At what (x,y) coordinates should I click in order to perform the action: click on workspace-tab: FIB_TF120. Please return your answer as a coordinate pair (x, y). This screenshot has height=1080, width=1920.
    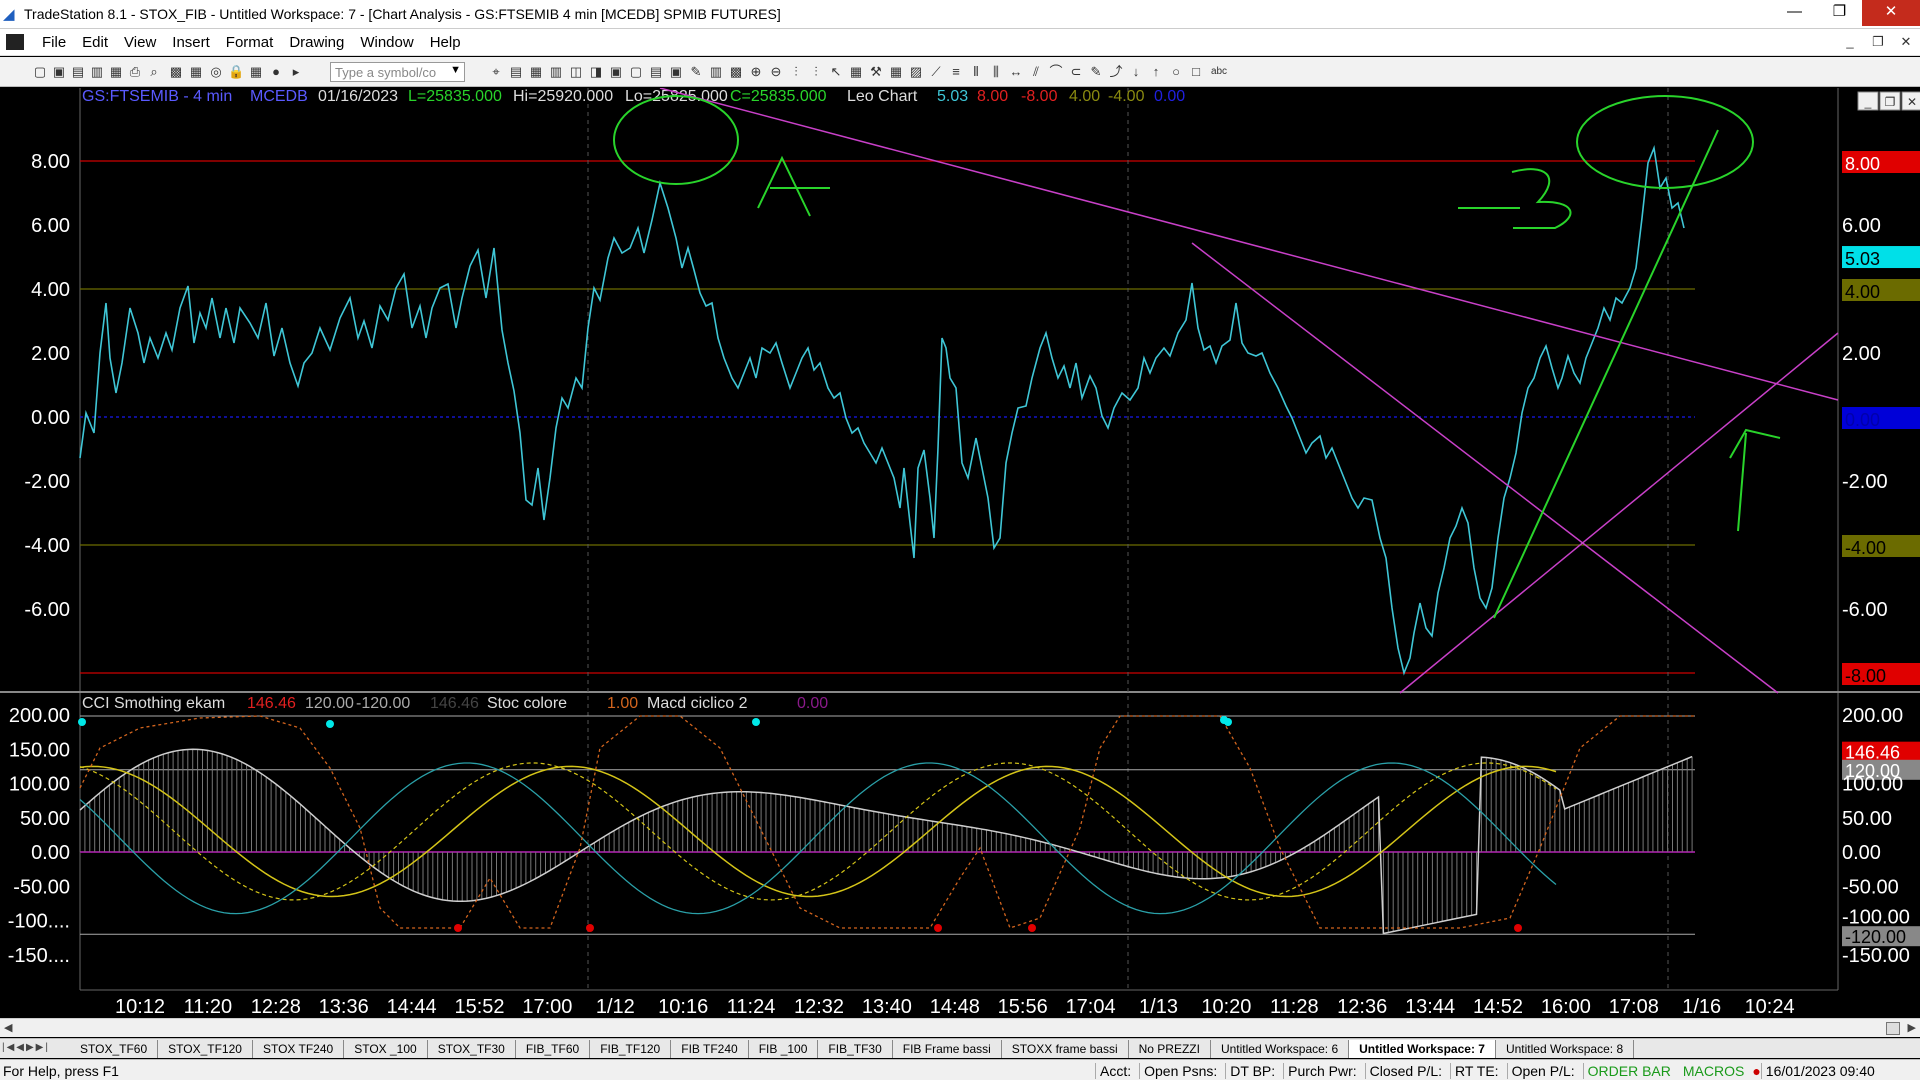
    Looking at the image, I should click on (631, 1049).